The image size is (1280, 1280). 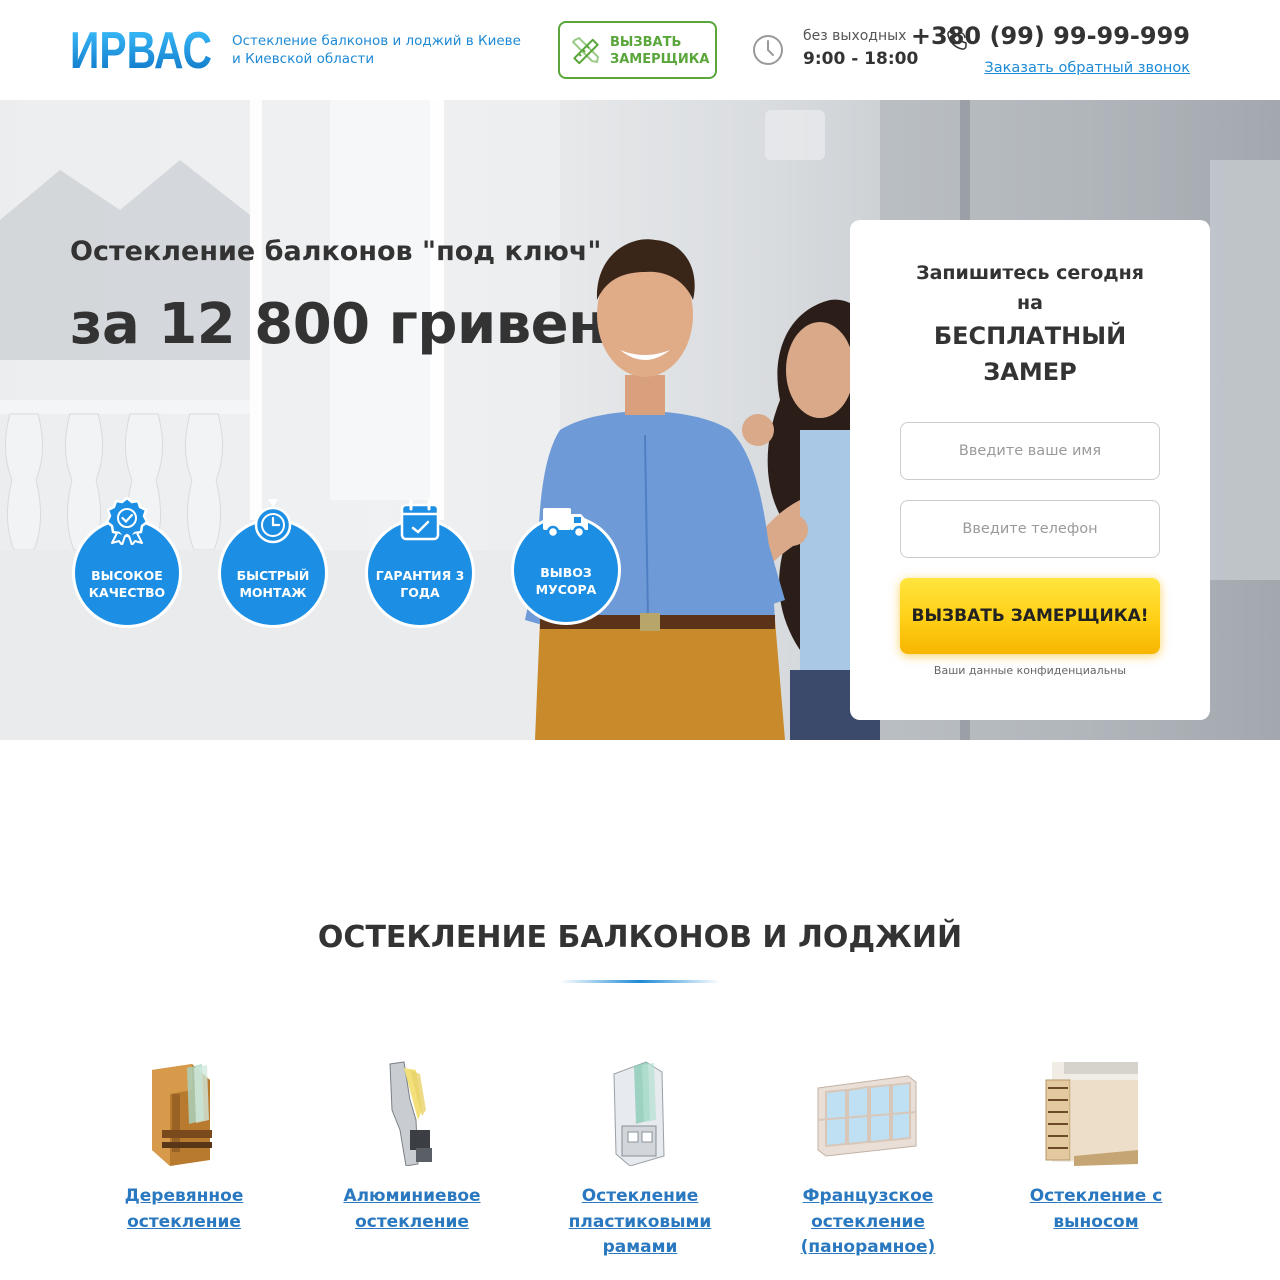 What do you see at coordinates (127, 562) in the screenshot?
I see `feature-high-quality: ВЫСОКОЕ КАЧЕСТВО` at bounding box center [127, 562].